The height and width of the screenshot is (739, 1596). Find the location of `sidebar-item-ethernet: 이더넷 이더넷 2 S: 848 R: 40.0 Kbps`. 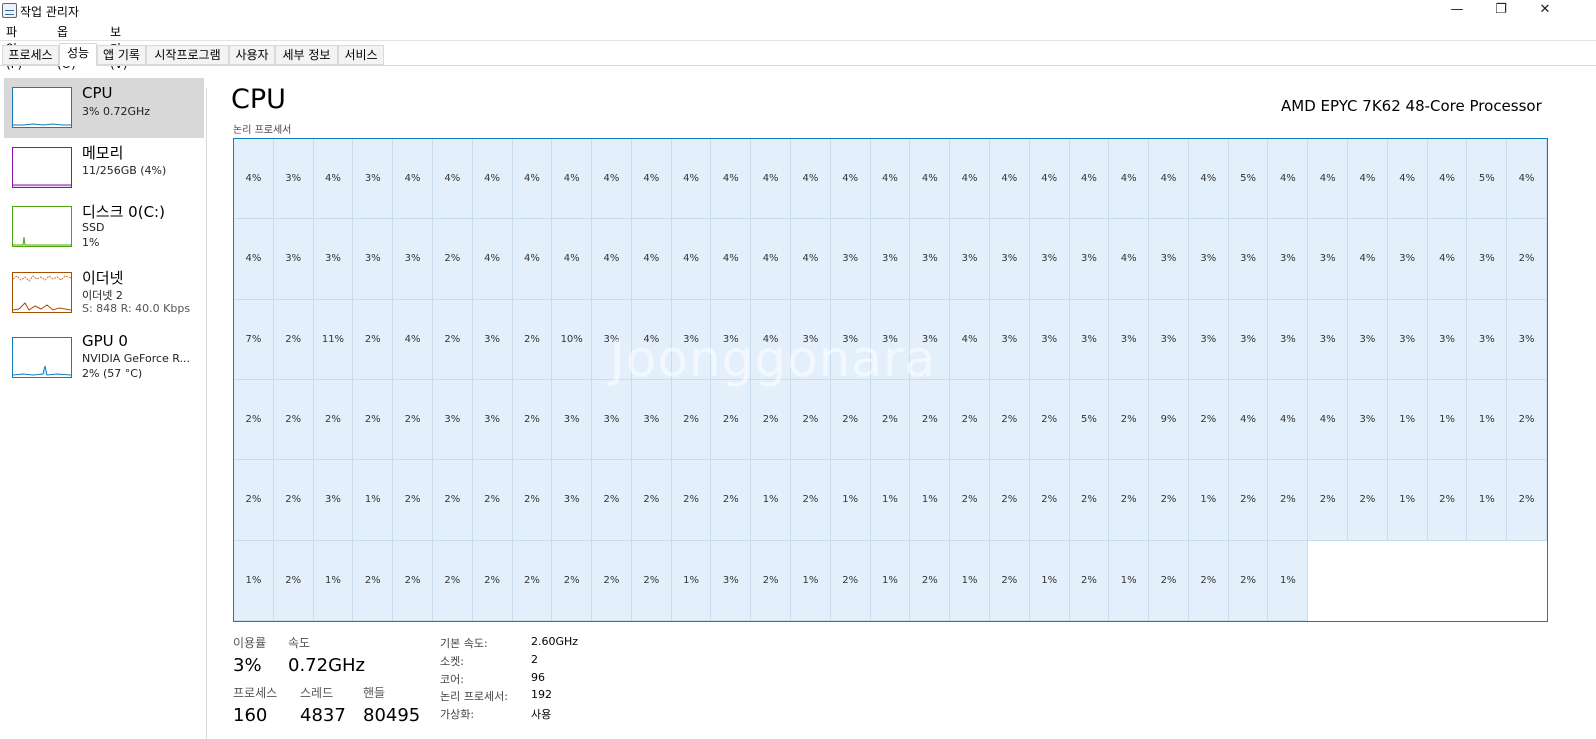

sidebar-item-ethernet: 이더넷 이더넷 2 S: 848 R: 40.0 Kbps is located at coordinates (104, 293).